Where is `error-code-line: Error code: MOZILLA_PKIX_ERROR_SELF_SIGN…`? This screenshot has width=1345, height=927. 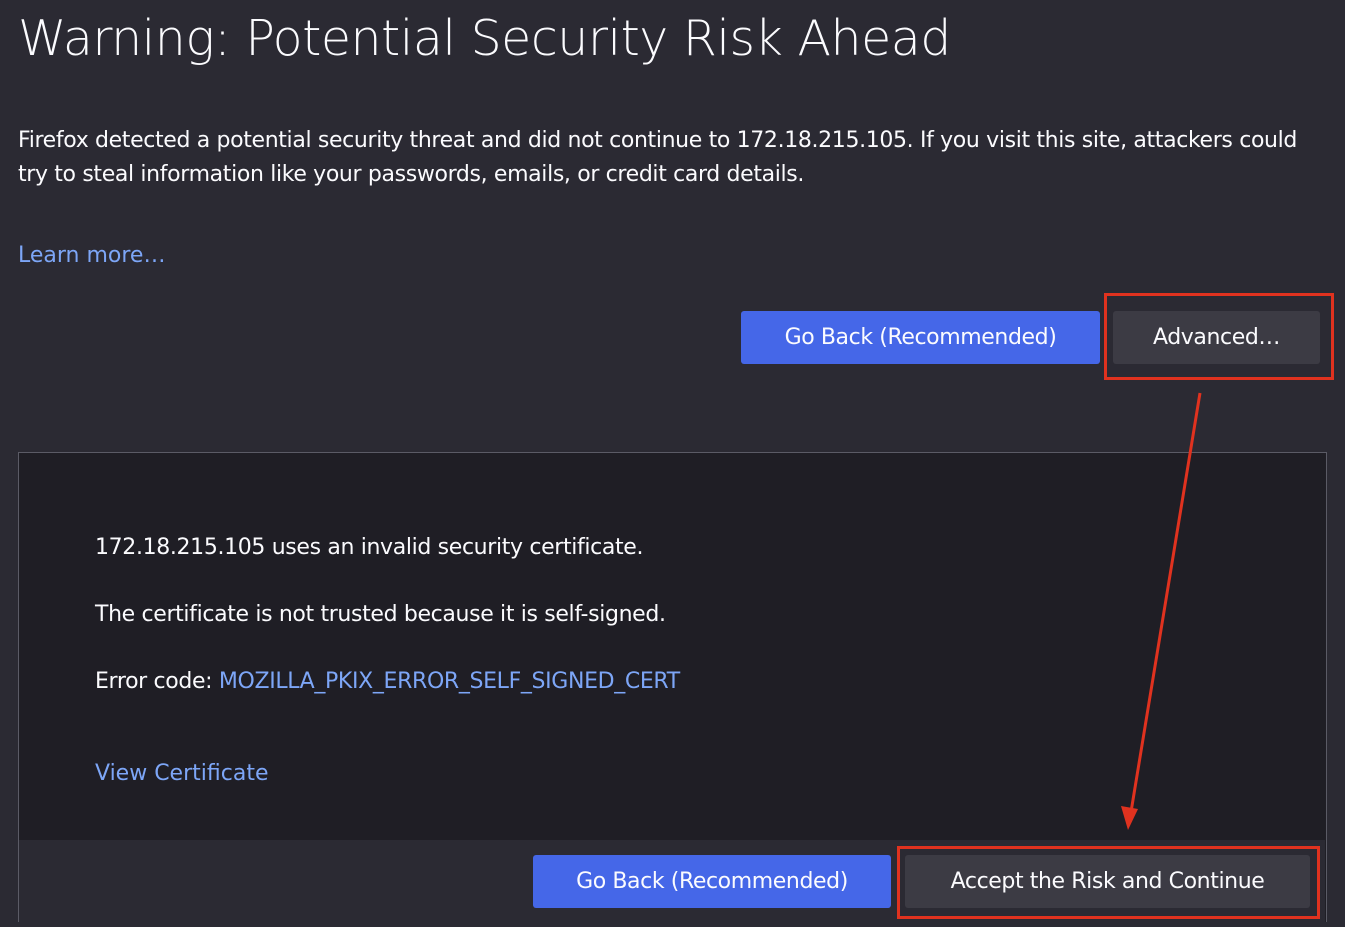
error-code-line: Error code: MOZILLA_PKIX_ERROR_SELF_SIGN… is located at coordinates (387, 681).